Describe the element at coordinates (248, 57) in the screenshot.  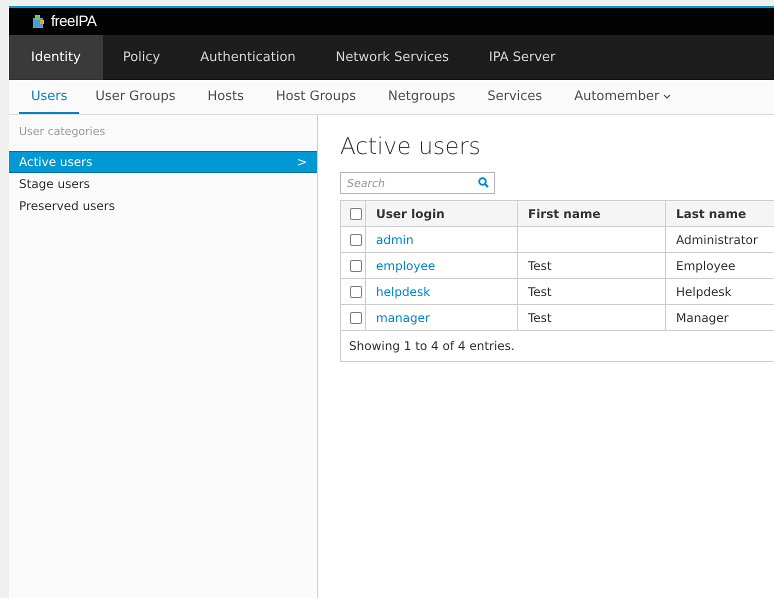
I see `nav-tab: Authentication` at that location.